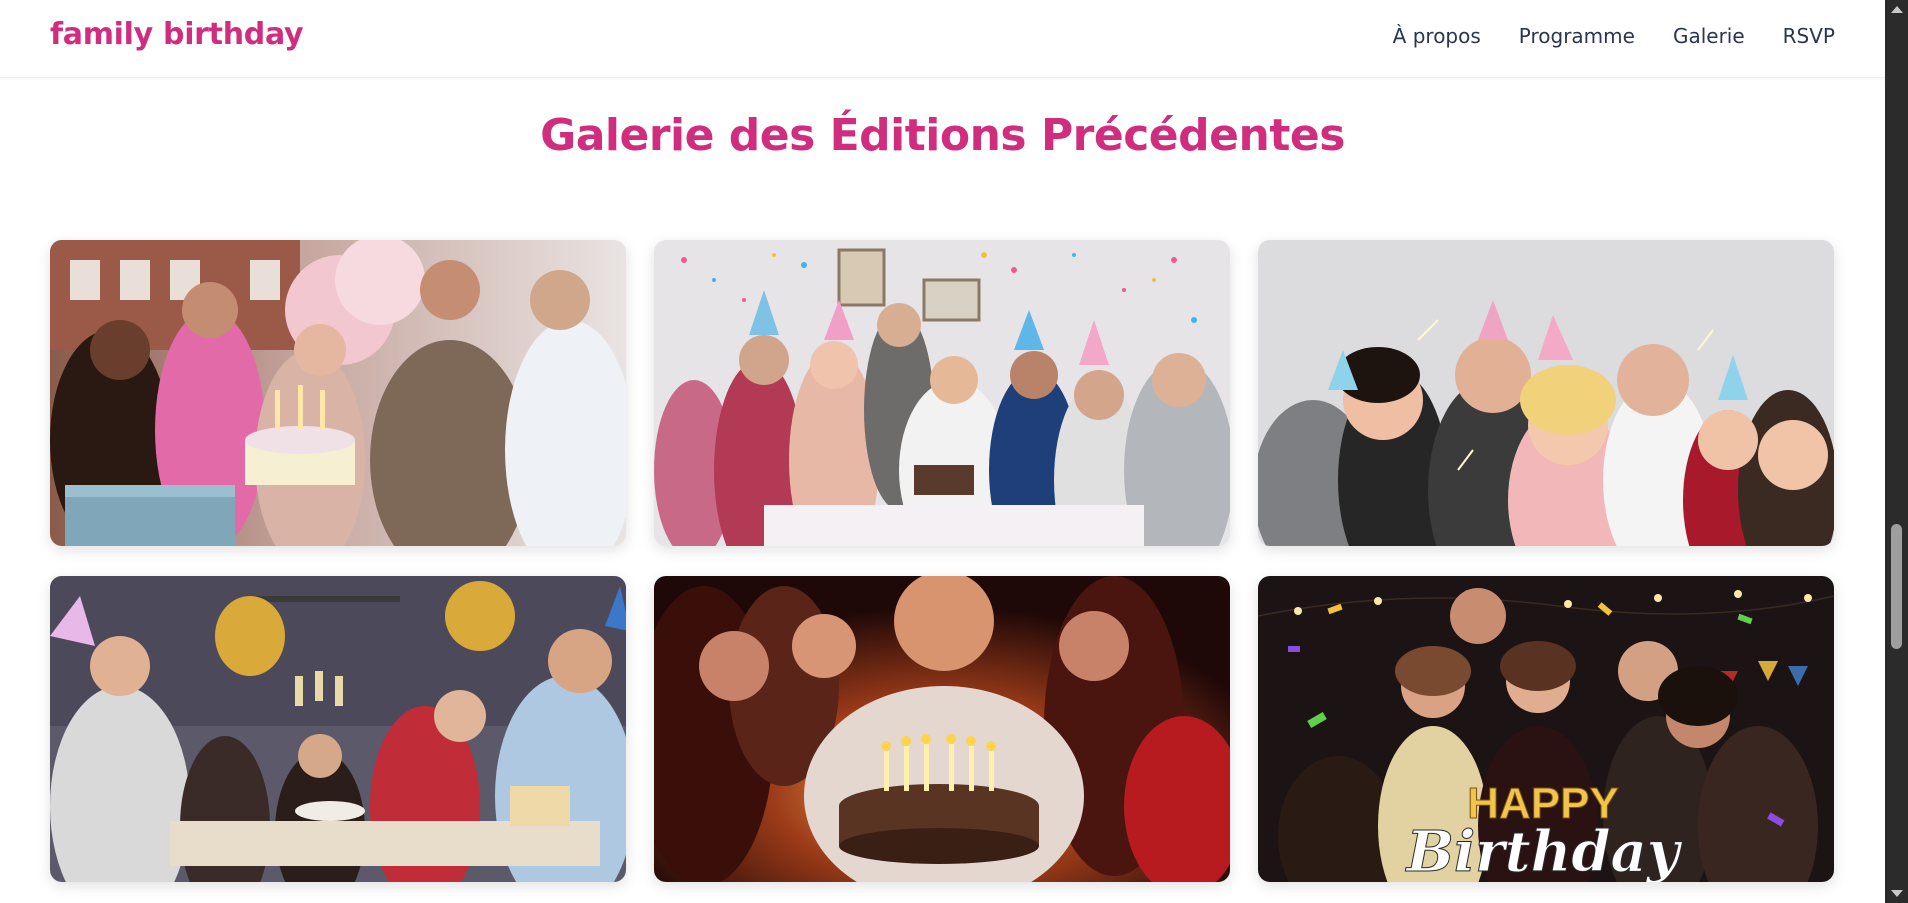  What do you see at coordinates (1577, 36) in the screenshot?
I see `nav-link-programme: Programme` at bounding box center [1577, 36].